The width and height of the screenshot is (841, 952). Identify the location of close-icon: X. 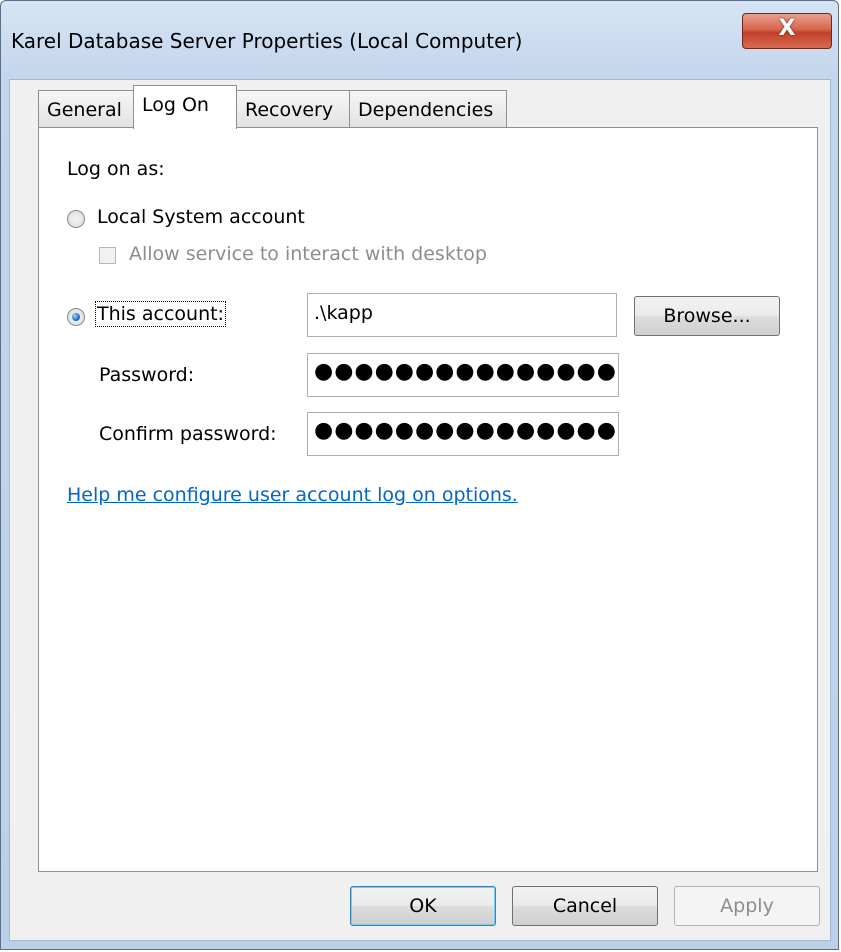
(787, 28).